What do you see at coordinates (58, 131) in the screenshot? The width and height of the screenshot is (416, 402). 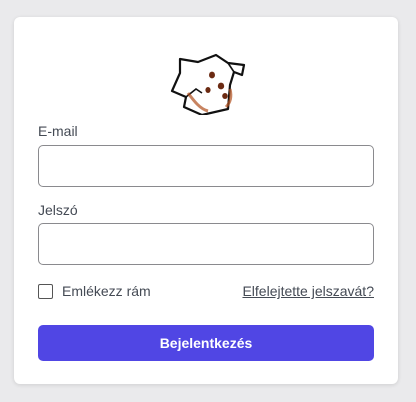 I see `email-label: E-mail` at bounding box center [58, 131].